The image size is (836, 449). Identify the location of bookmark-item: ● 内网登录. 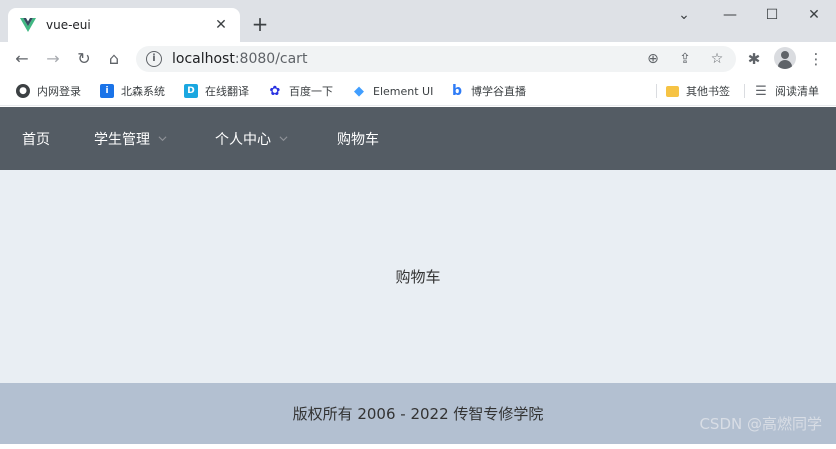
(48, 91).